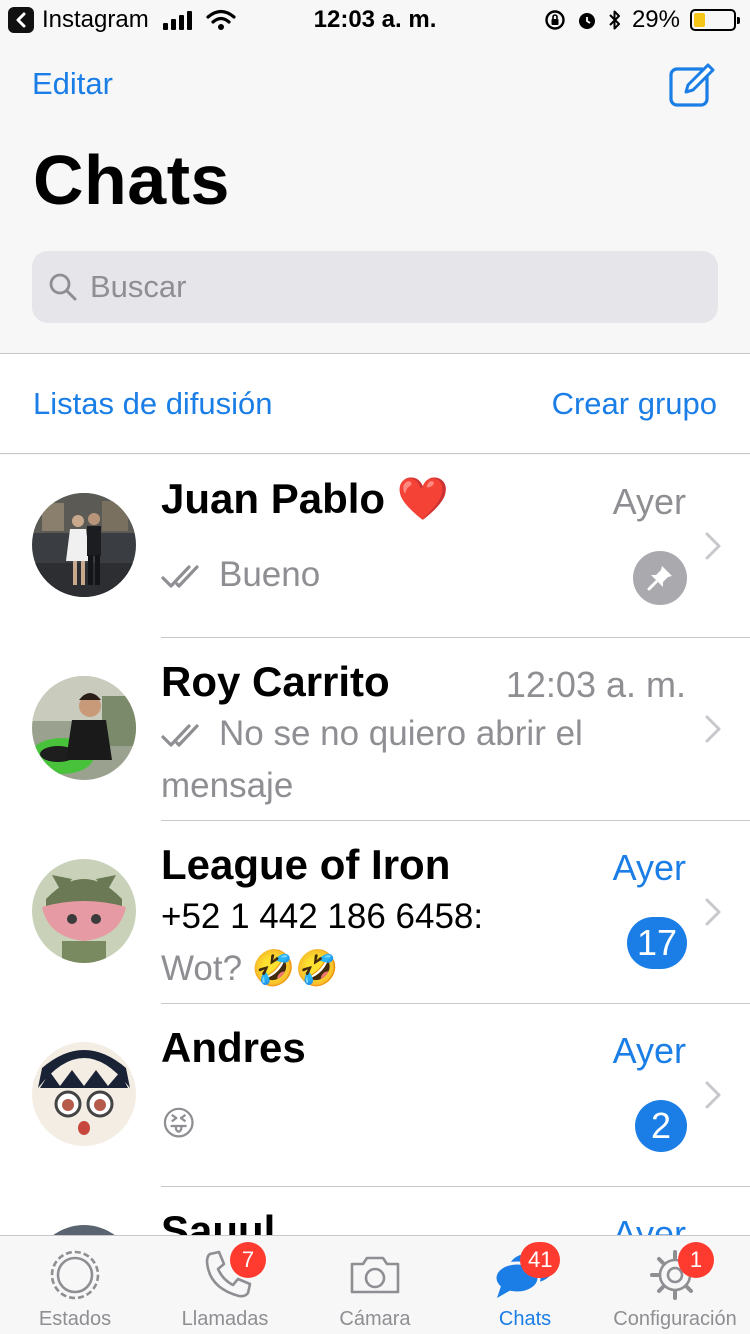 The image size is (750, 1334). What do you see at coordinates (715, 20) in the screenshot?
I see `battery-icon` at bounding box center [715, 20].